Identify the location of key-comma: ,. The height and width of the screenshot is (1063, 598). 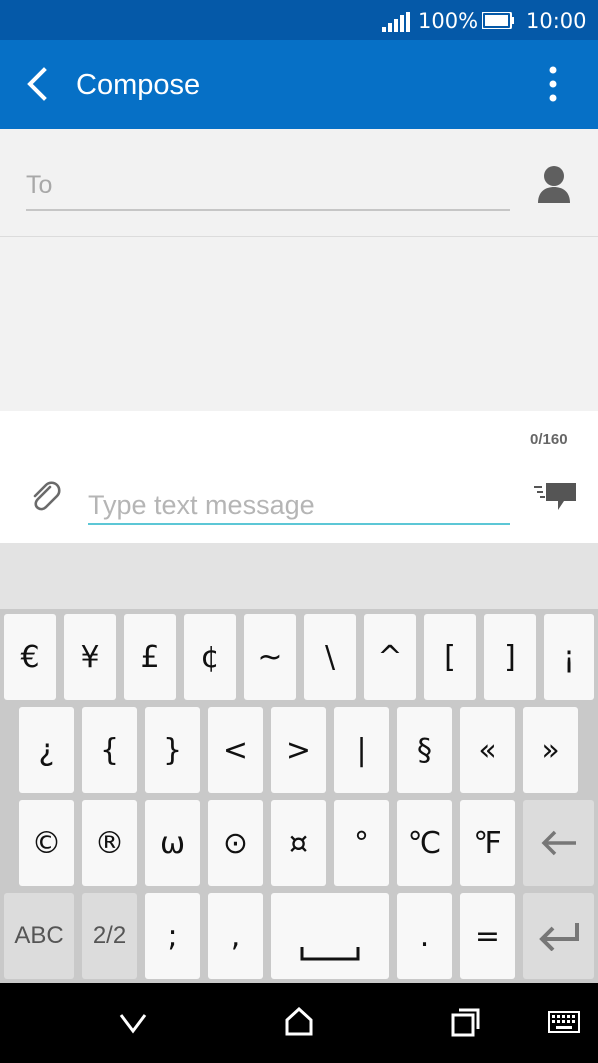
(235, 936).